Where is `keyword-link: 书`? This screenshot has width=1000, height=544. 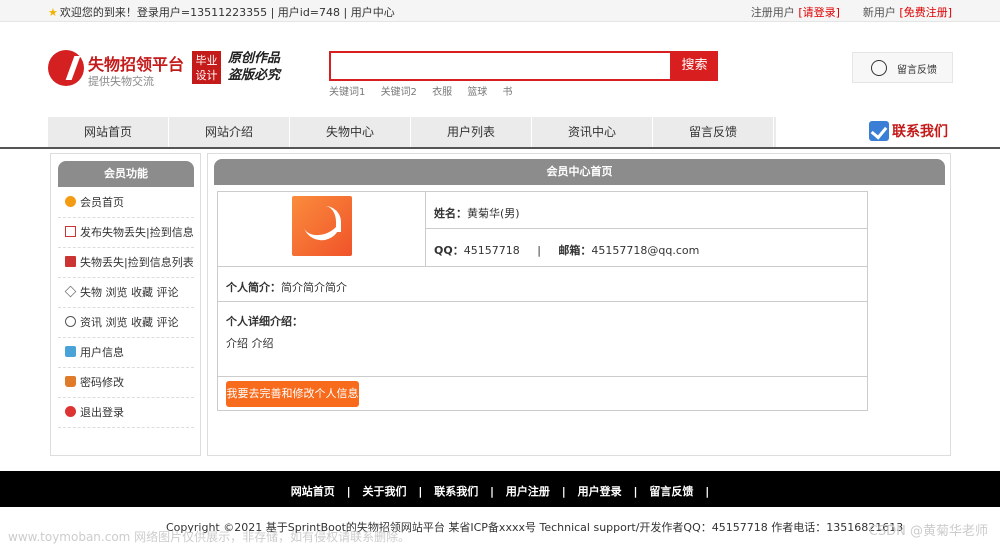
keyword-link: 书 is located at coordinates (508, 92).